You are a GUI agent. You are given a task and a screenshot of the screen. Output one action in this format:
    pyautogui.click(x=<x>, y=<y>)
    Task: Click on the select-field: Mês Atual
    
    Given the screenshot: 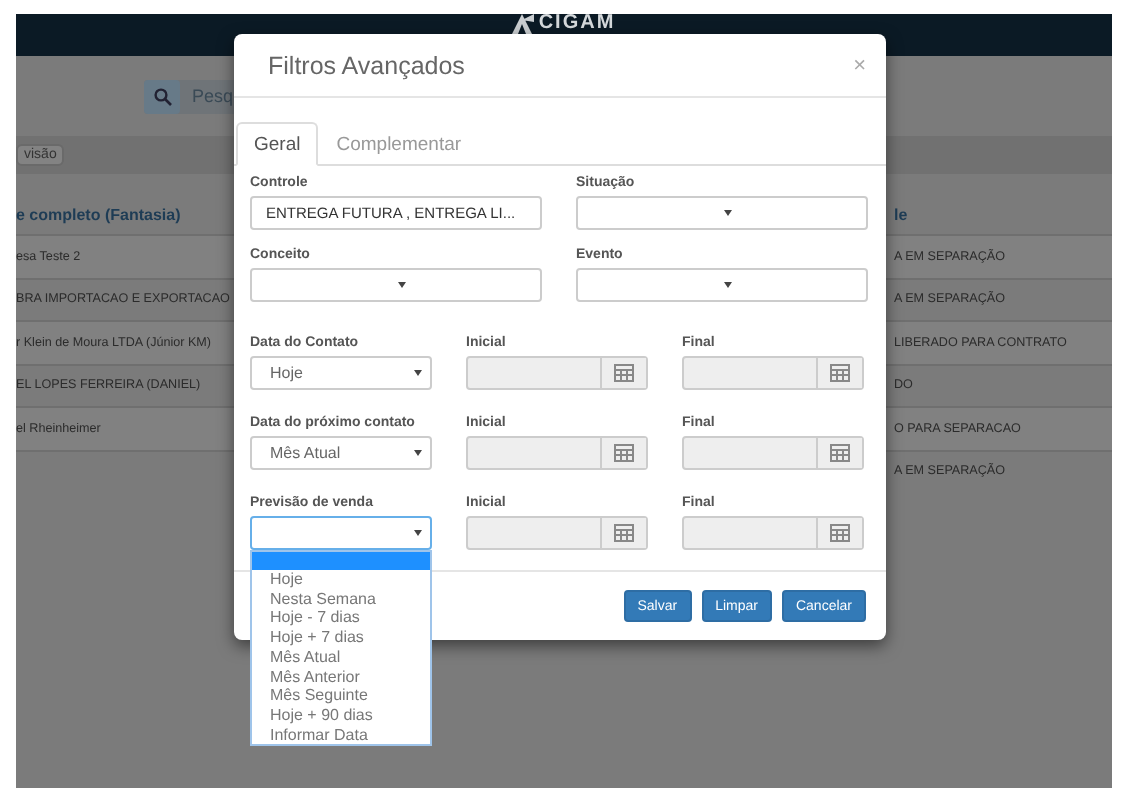 What is the action you would take?
    pyautogui.click(x=341, y=453)
    